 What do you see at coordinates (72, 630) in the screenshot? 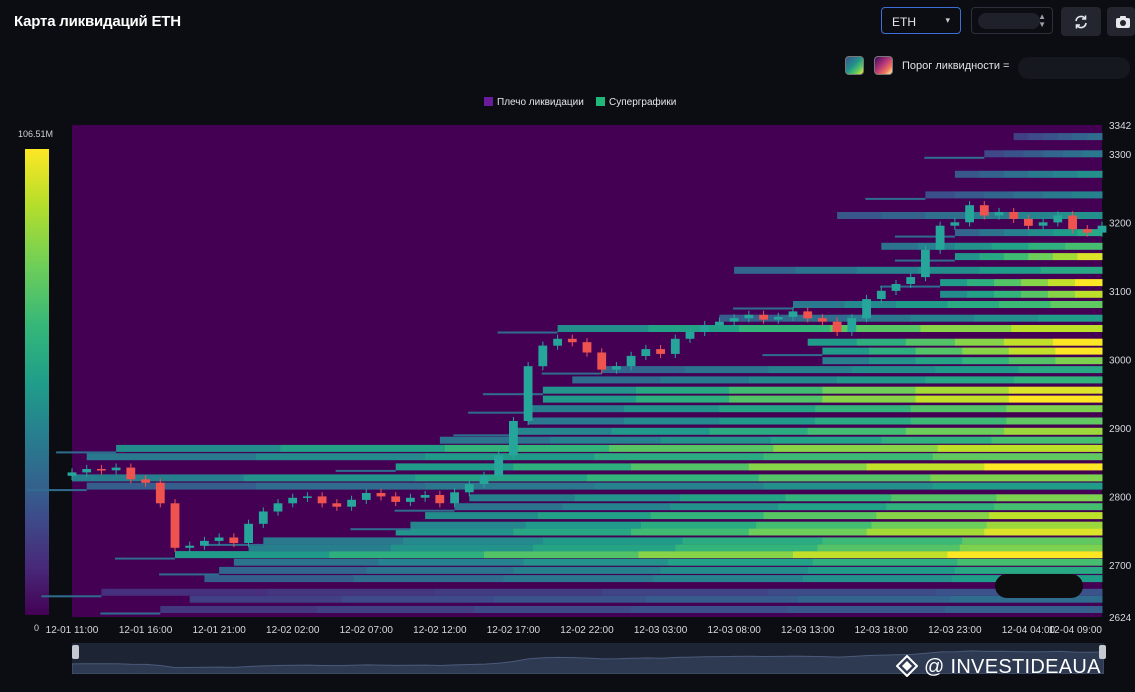
I see `x-tick-label: 12-01 11:00` at bounding box center [72, 630].